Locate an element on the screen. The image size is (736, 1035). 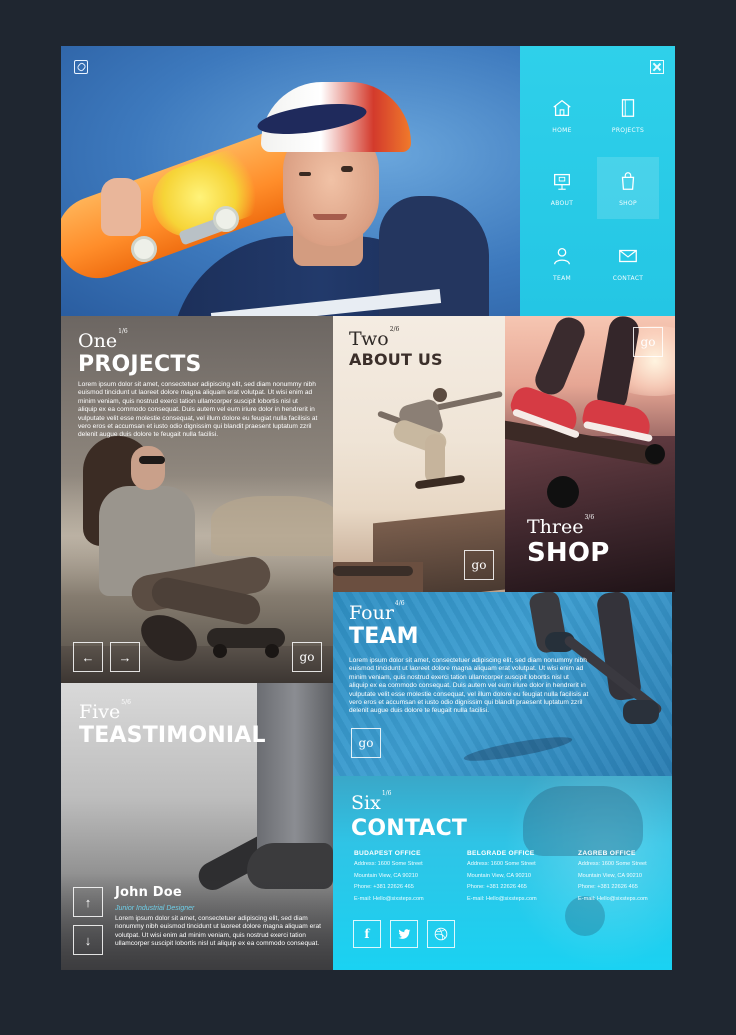
section-number: Two2/6 is located at coordinates (374, 338).